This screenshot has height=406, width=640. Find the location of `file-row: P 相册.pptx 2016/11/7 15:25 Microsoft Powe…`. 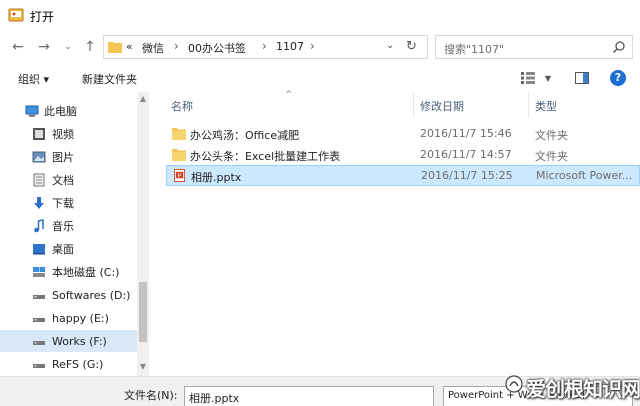

file-row: P 相册.pptx 2016/11/7 15:25 Microsoft Powe… is located at coordinates (403, 175).